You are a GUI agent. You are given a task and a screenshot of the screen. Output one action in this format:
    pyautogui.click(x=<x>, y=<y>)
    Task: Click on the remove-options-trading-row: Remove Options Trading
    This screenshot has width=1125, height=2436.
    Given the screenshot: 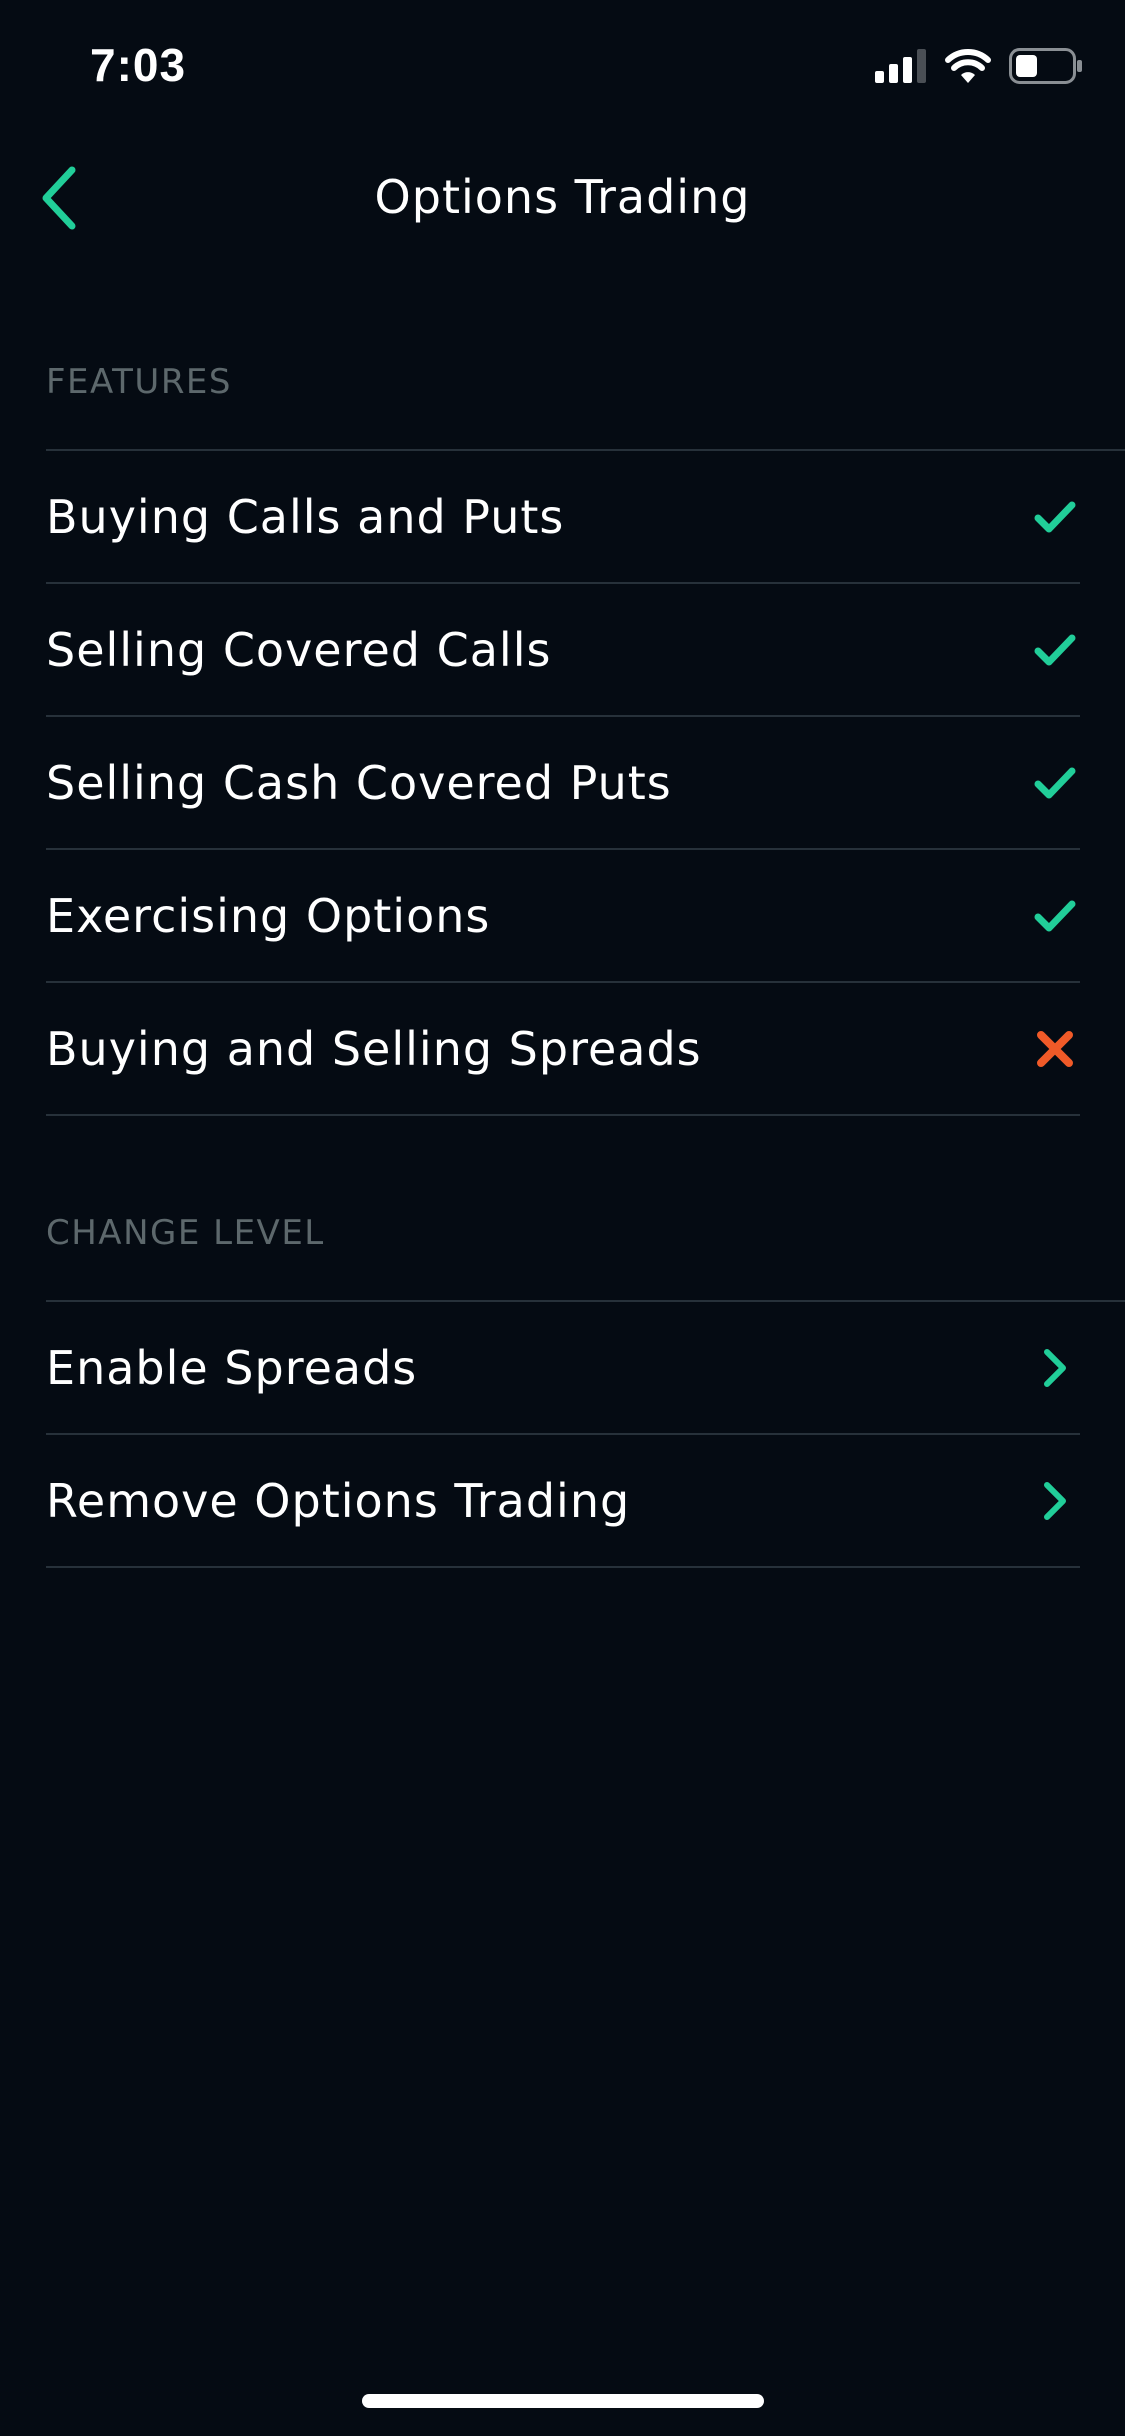 What is the action you would take?
    pyautogui.click(x=563, y=1501)
    